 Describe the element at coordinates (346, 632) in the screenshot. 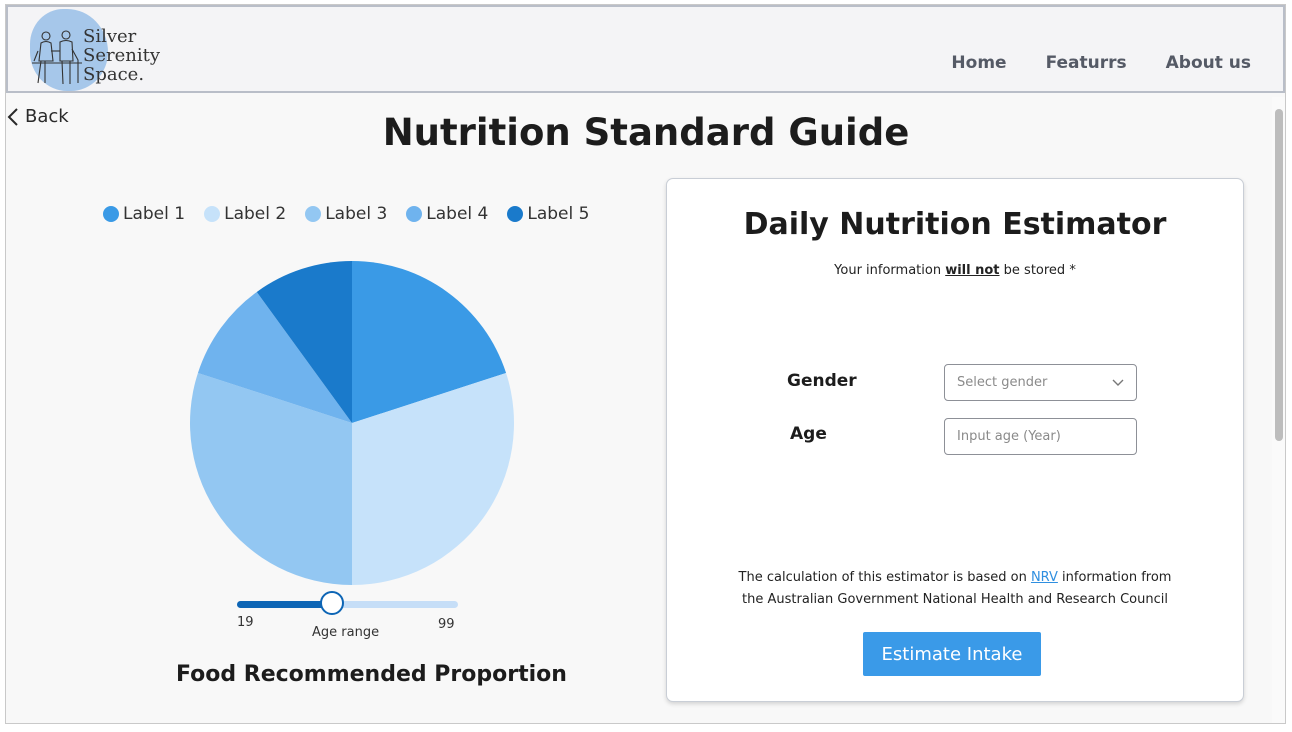

I see `slider-caption: Age range` at that location.